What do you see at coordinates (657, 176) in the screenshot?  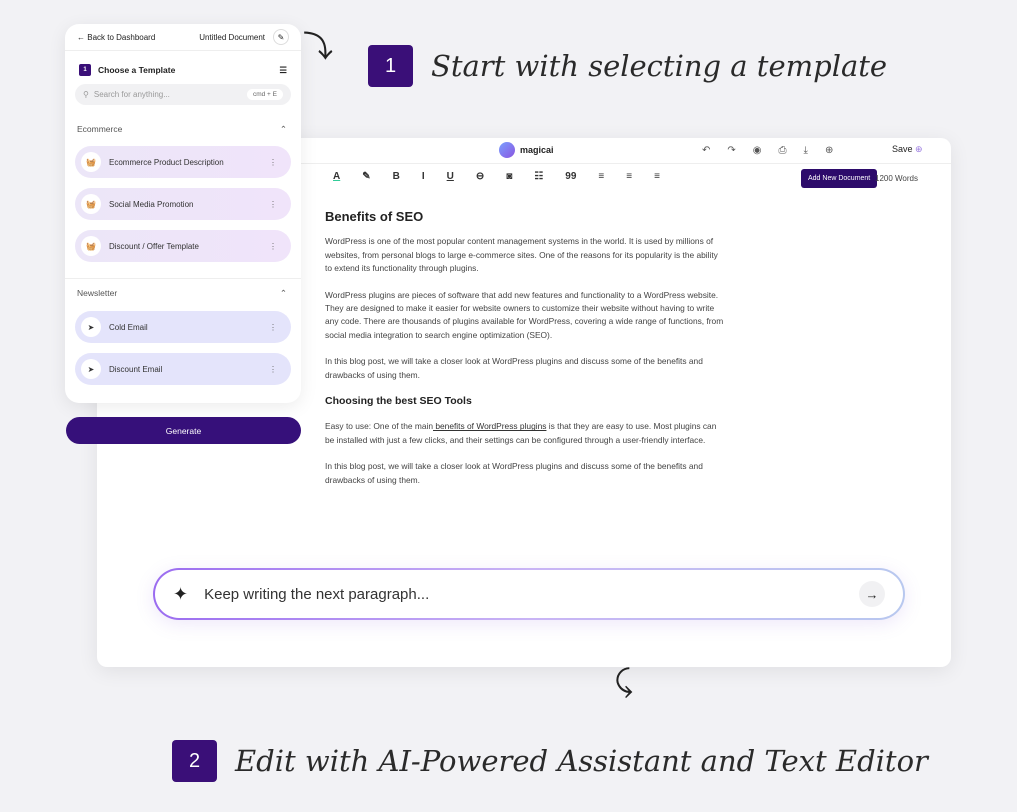 I see `align-right-button: ≡` at bounding box center [657, 176].